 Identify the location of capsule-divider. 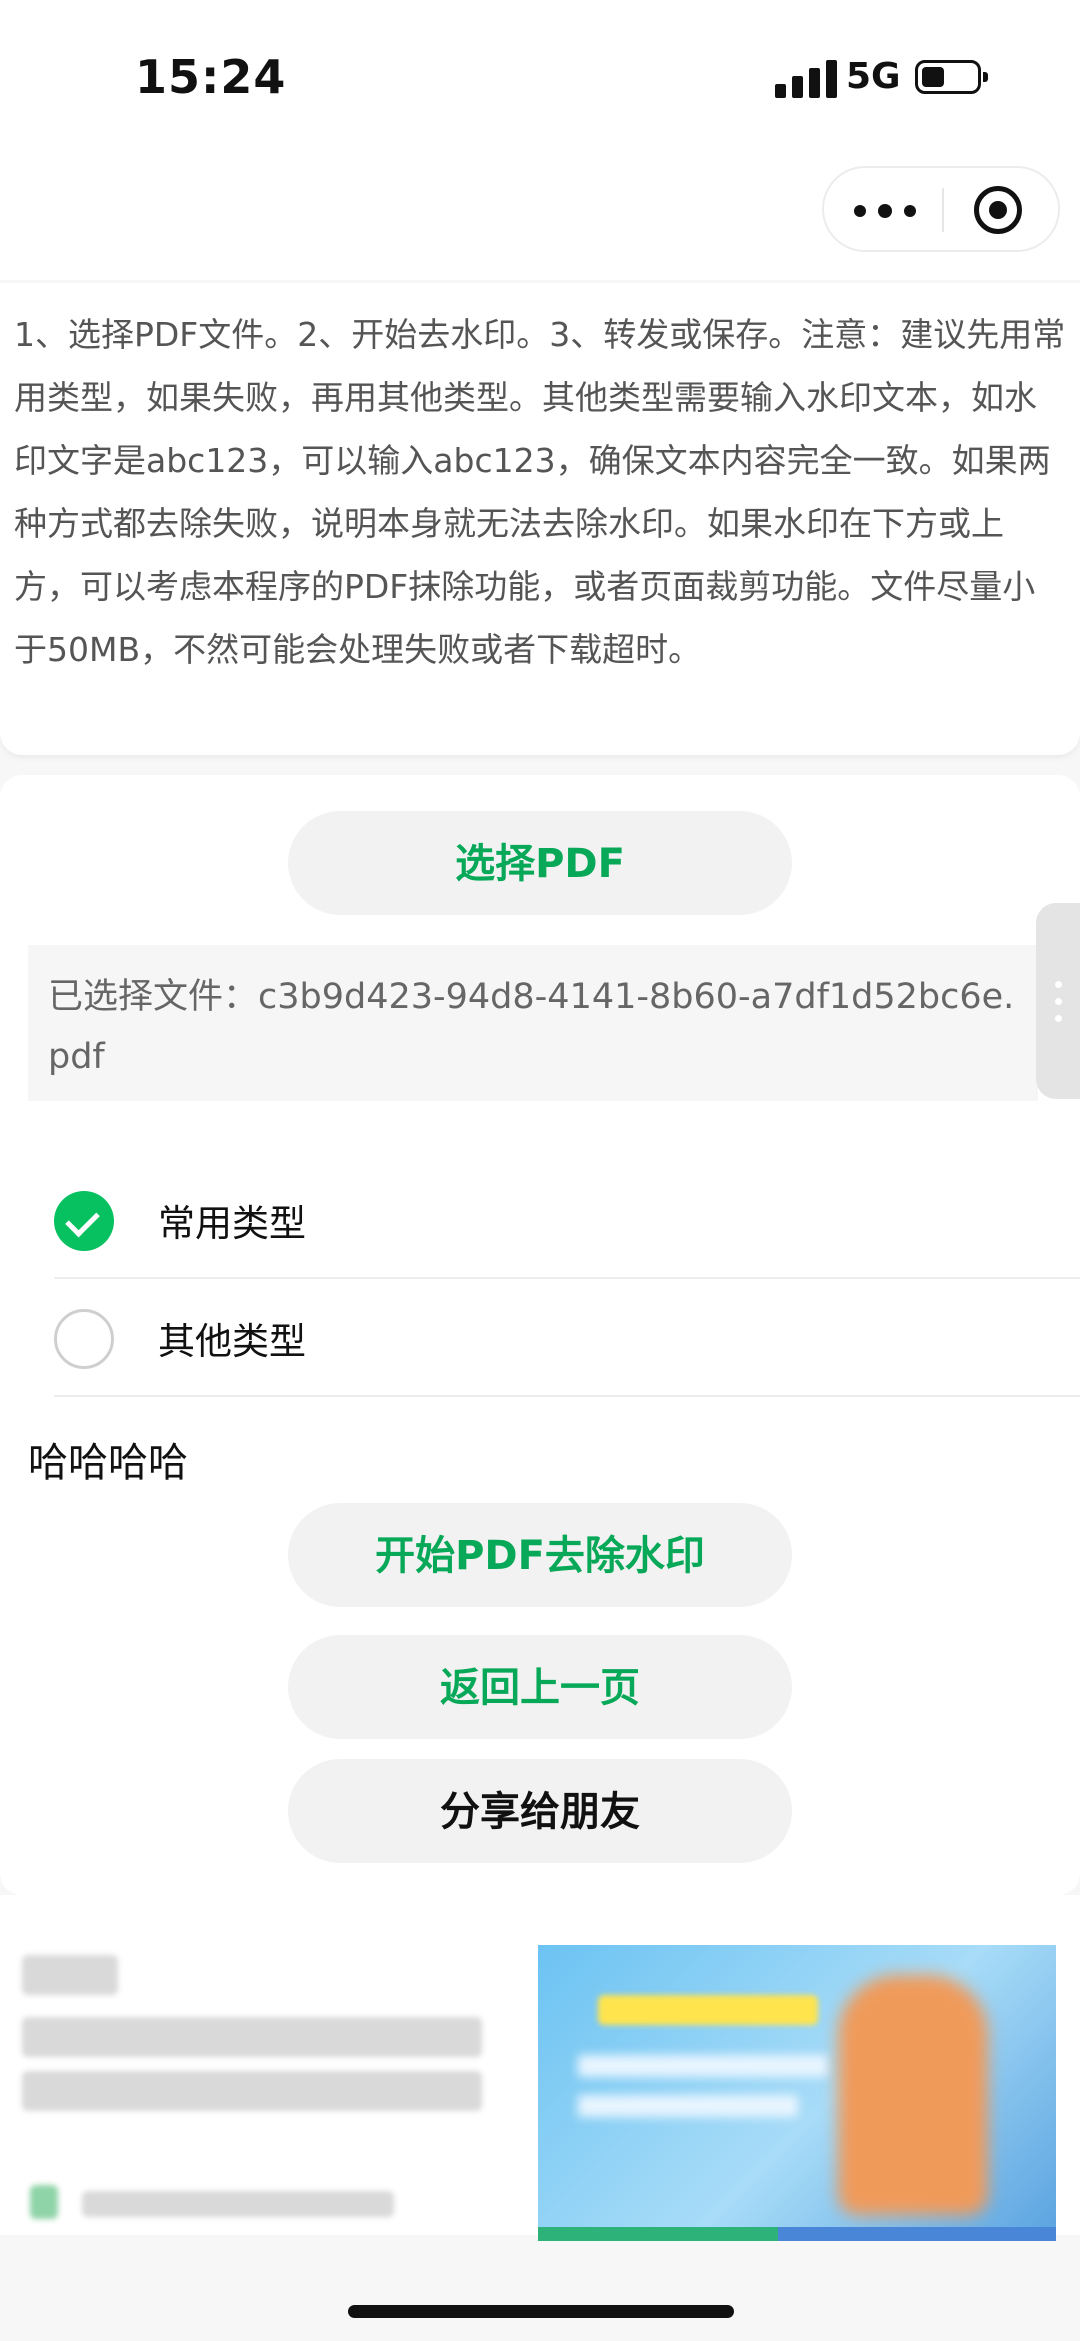
(943, 210).